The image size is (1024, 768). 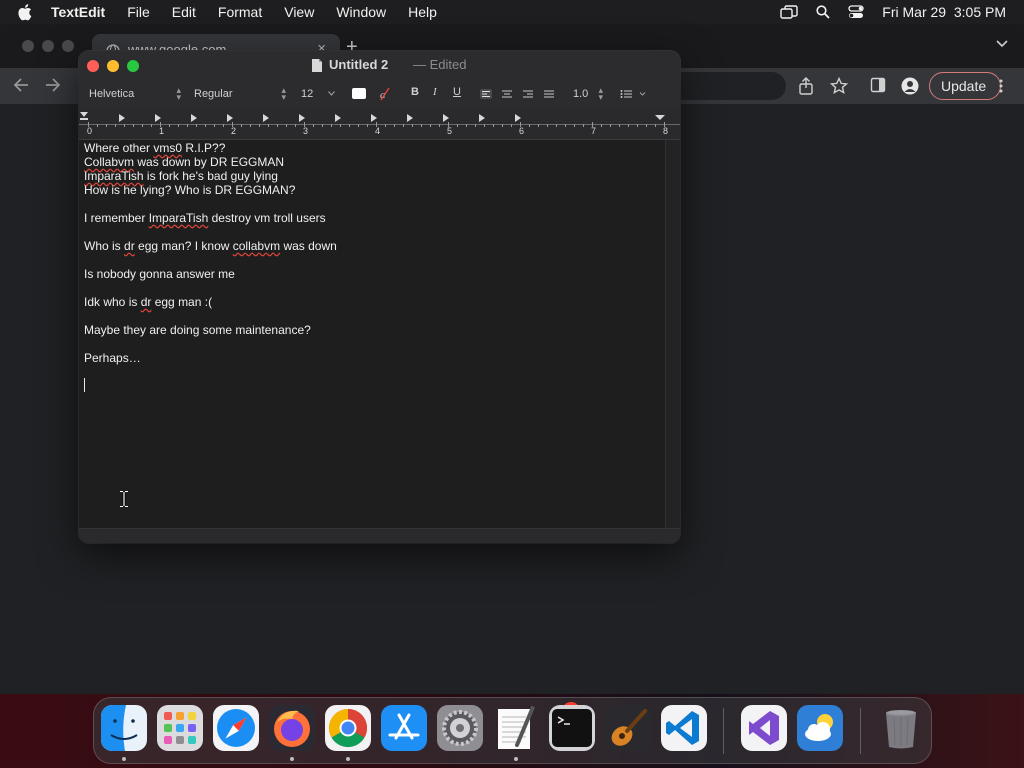 I want to click on dock-app-store, so click(x=404, y=728).